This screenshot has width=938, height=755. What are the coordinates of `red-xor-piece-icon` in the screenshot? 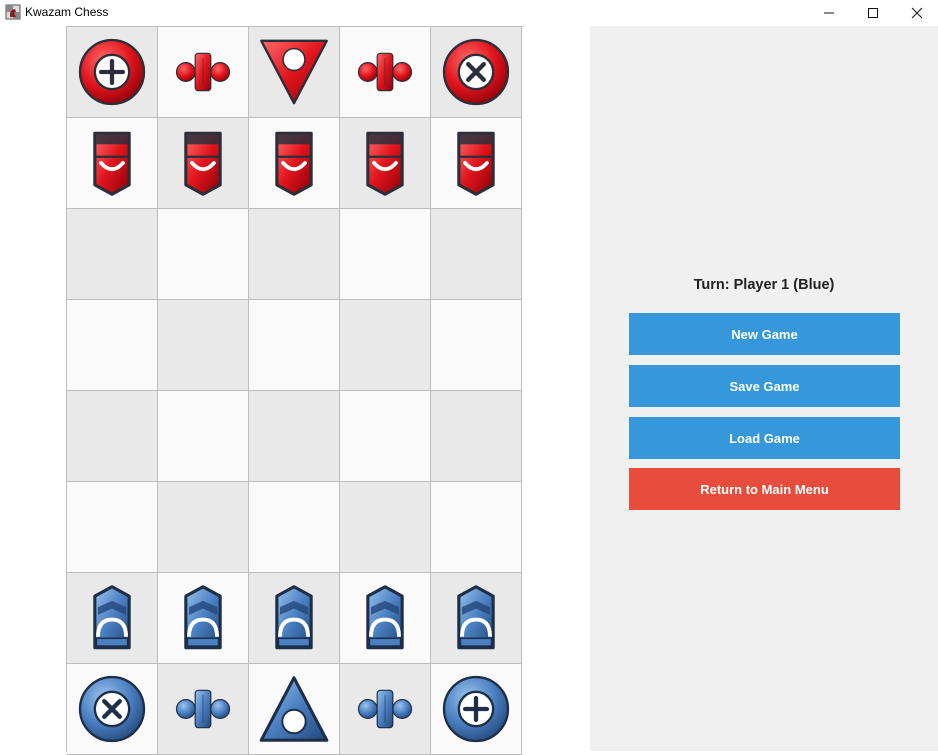 It's located at (476, 72).